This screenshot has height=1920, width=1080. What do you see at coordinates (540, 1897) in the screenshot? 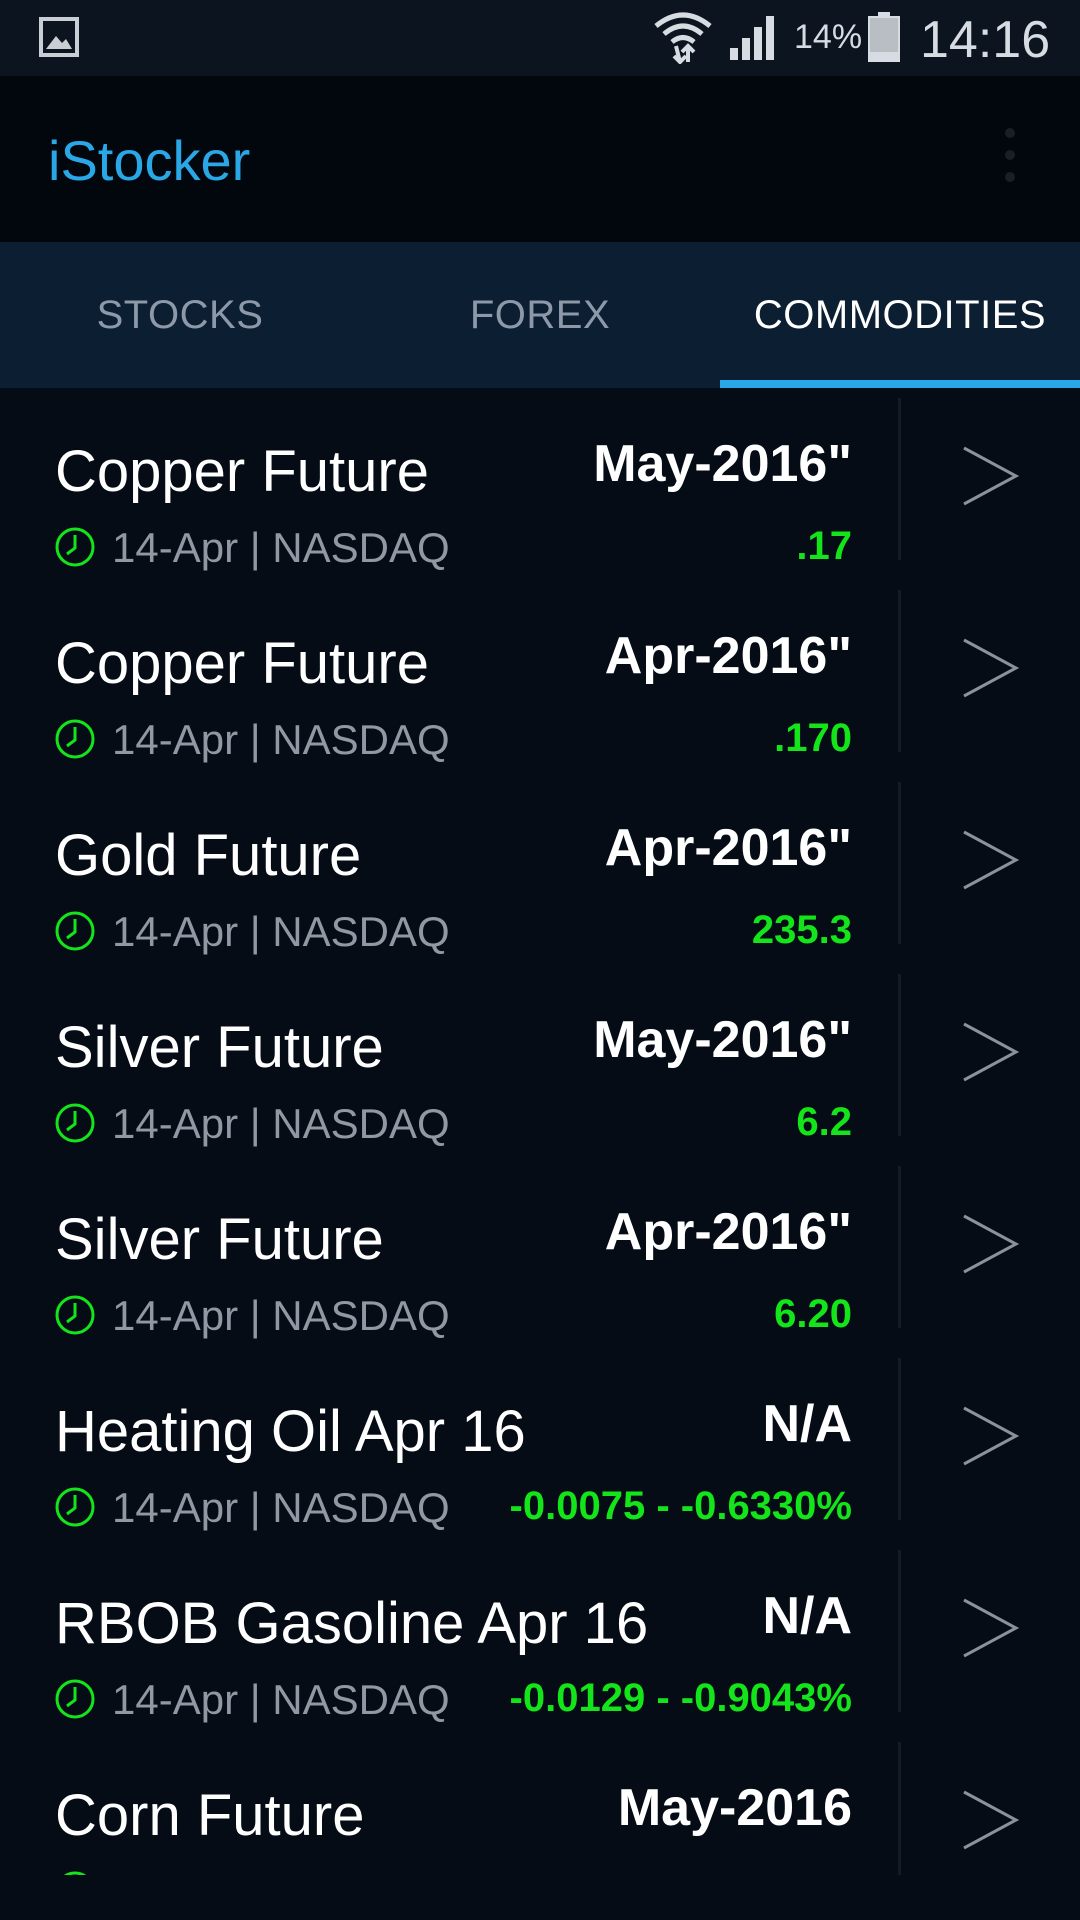
I see `bottom-strip` at bounding box center [540, 1897].